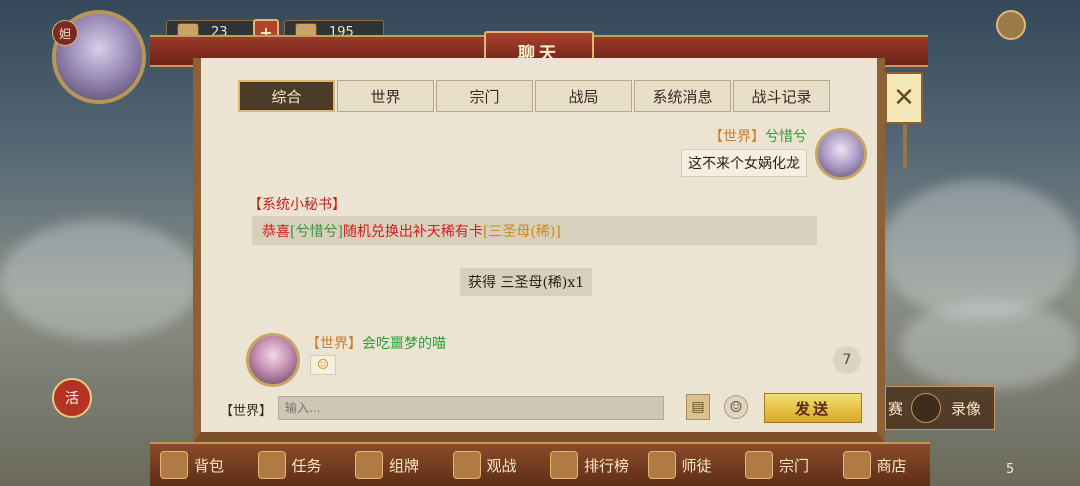 The image size is (1080, 486). Describe the element at coordinates (847, 360) in the screenshot. I see `unread-count-badge: 7` at that location.